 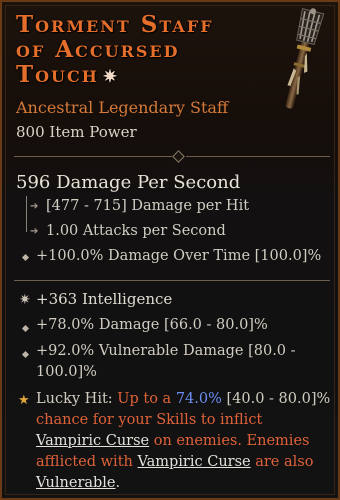 I want to click on damage-per-hit: [477 - 715] Damage per Hit, so click(x=148, y=206).